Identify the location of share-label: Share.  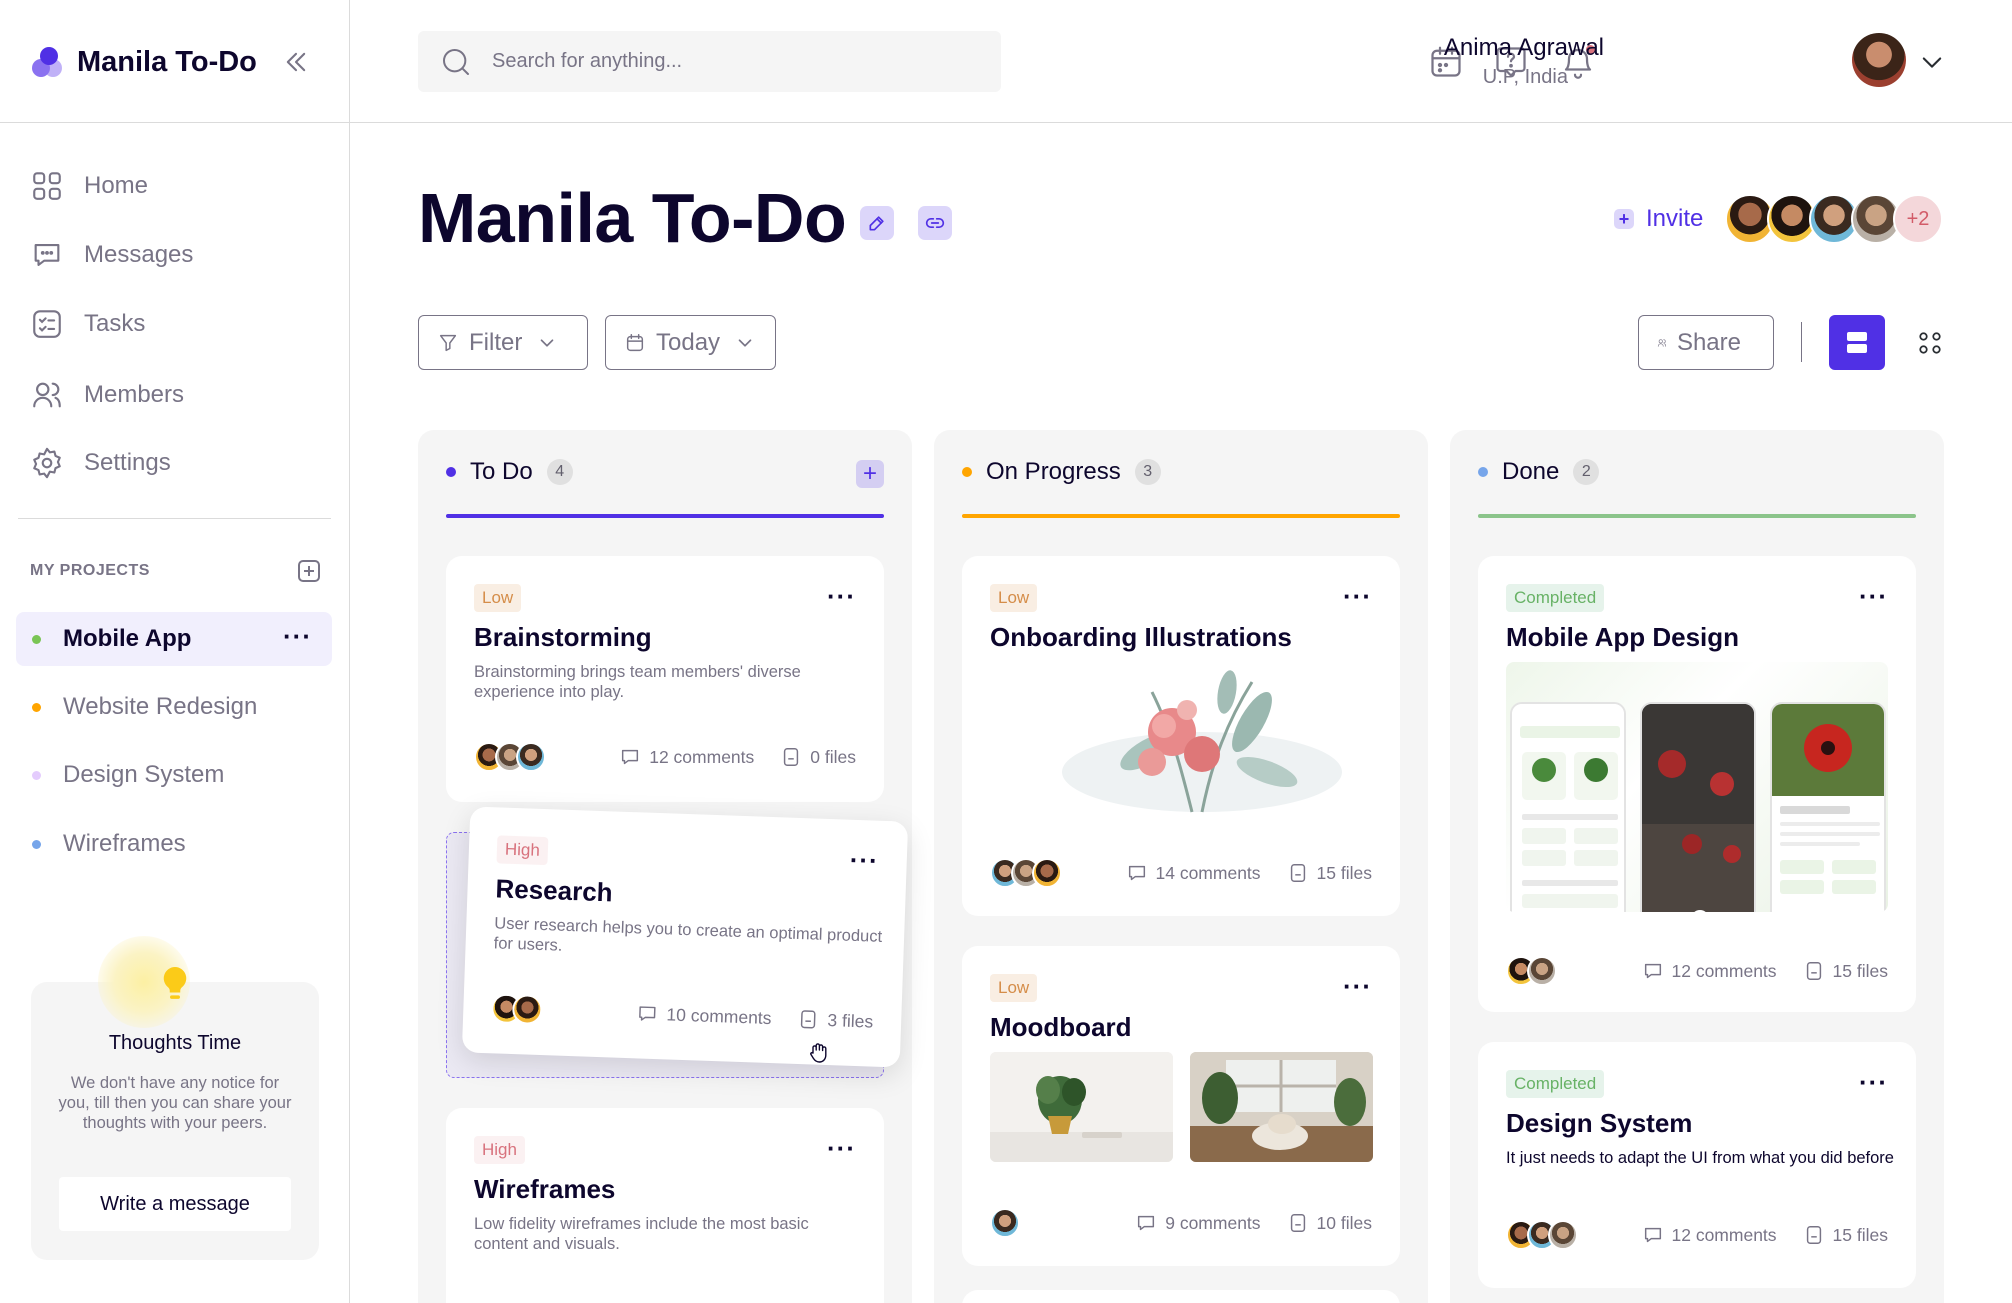
(1708, 342).